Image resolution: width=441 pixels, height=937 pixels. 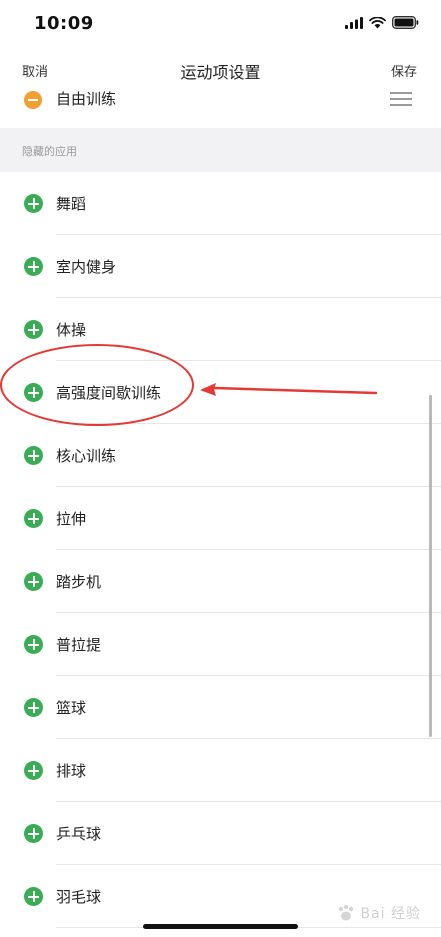 I want to click on watermark-text: Bai 经验, so click(x=390, y=914).